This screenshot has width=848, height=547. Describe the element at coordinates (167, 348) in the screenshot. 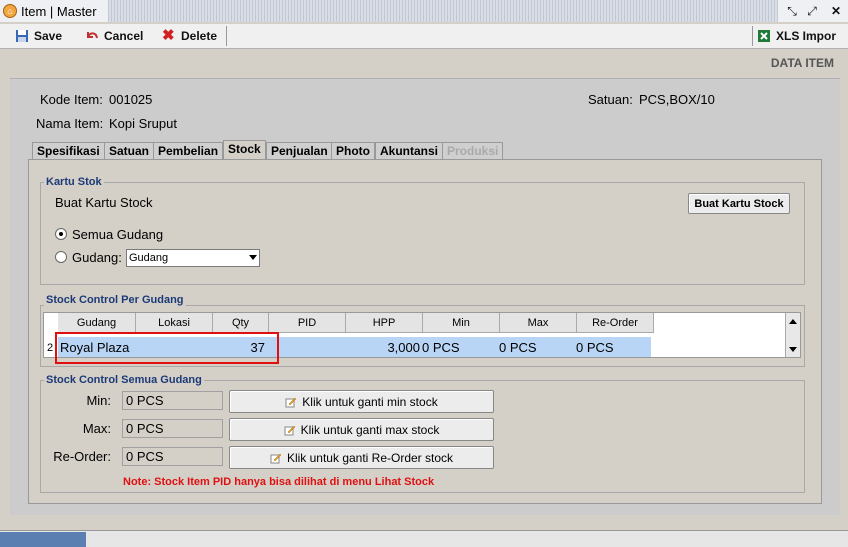

I see `highlight-box` at that location.